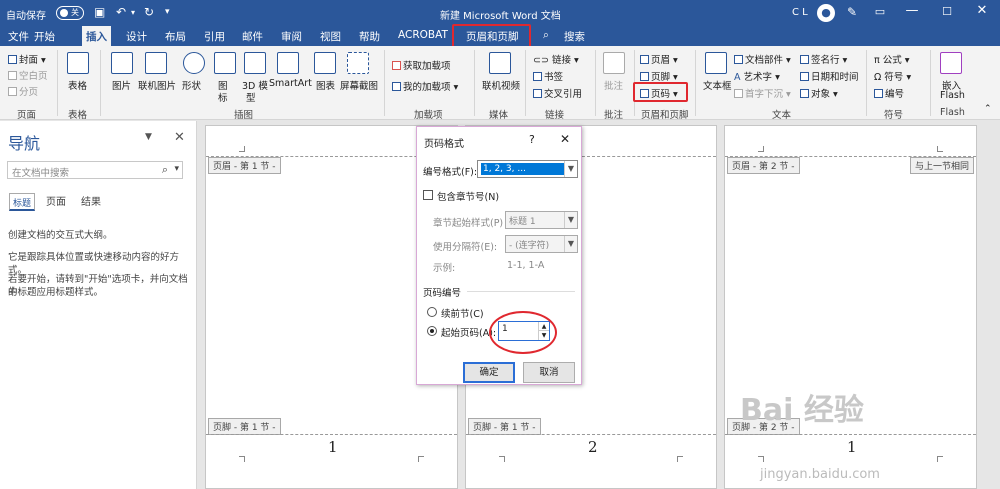 This screenshot has width=1000, height=489. What do you see at coordinates (717, 85) in the screenshot?
I see `textbox-button: 文本框` at bounding box center [717, 85].